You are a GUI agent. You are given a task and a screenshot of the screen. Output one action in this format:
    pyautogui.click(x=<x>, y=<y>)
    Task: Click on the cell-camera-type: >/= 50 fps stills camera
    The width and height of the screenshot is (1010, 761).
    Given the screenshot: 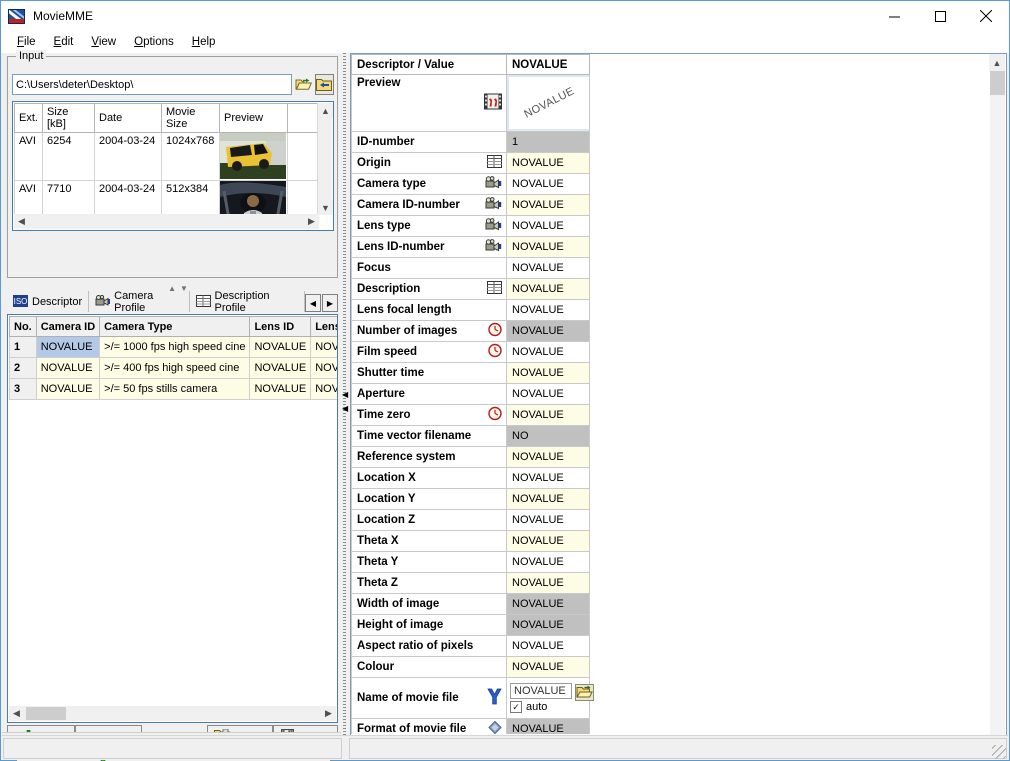 What is the action you would take?
    pyautogui.click(x=175, y=389)
    